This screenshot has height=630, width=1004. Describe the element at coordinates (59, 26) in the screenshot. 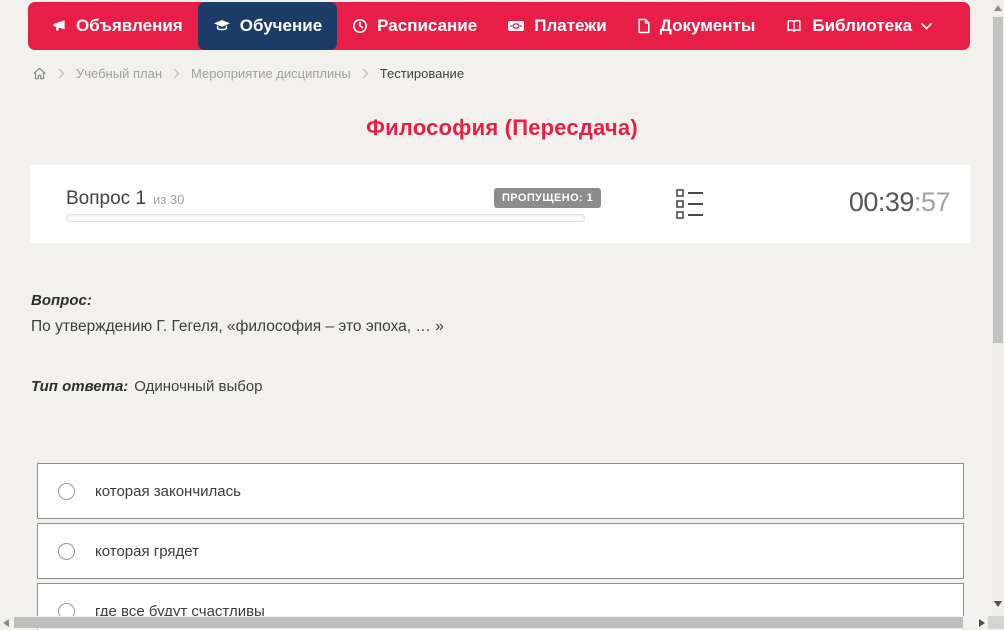

I see `megaphone-icon` at that location.